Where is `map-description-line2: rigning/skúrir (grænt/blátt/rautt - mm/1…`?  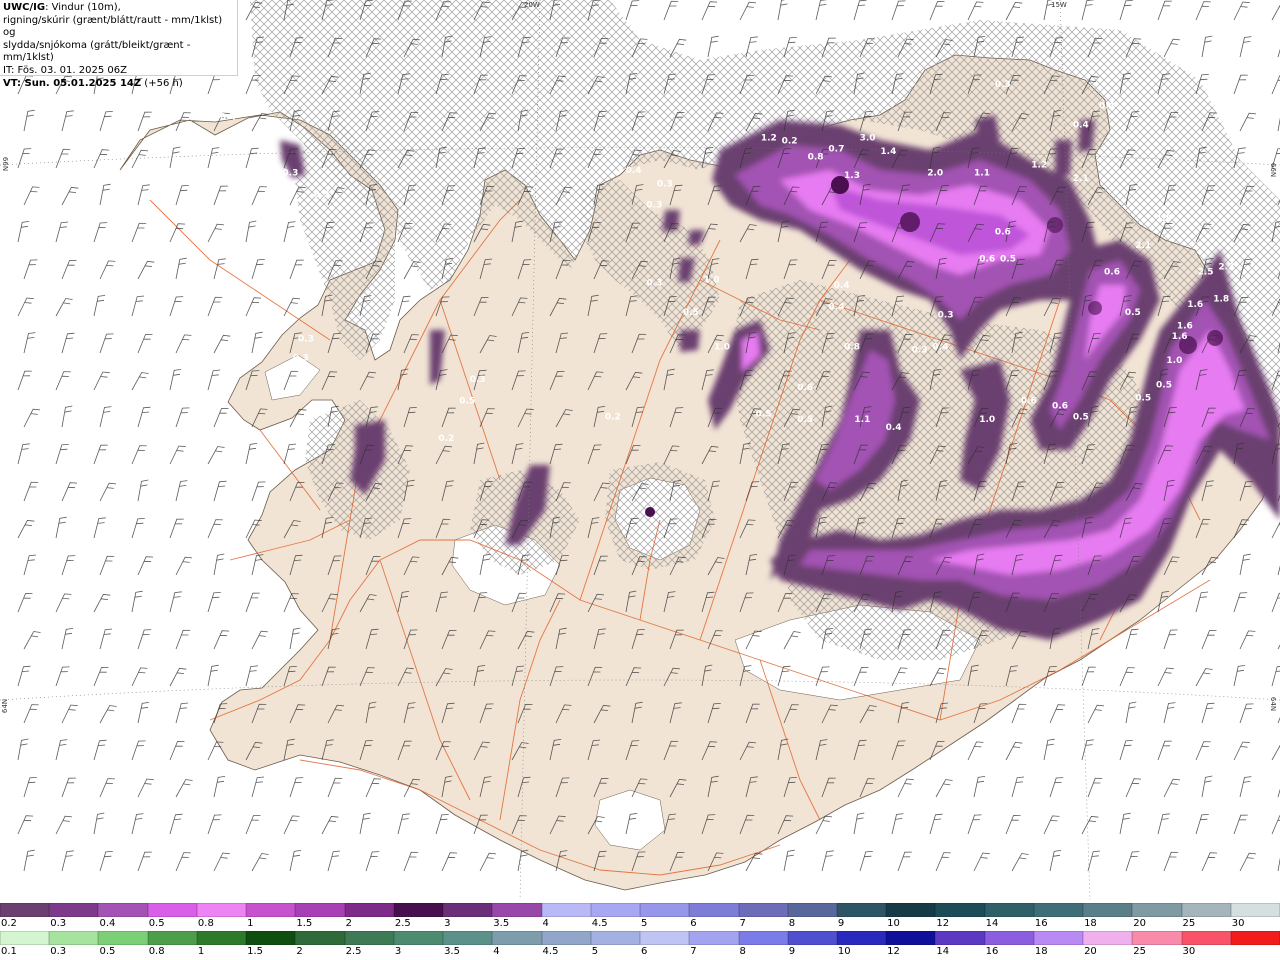
map-description-line2: rigning/skúrir (grænt/blátt/rautt - mm/1… is located at coordinates (113, 26).